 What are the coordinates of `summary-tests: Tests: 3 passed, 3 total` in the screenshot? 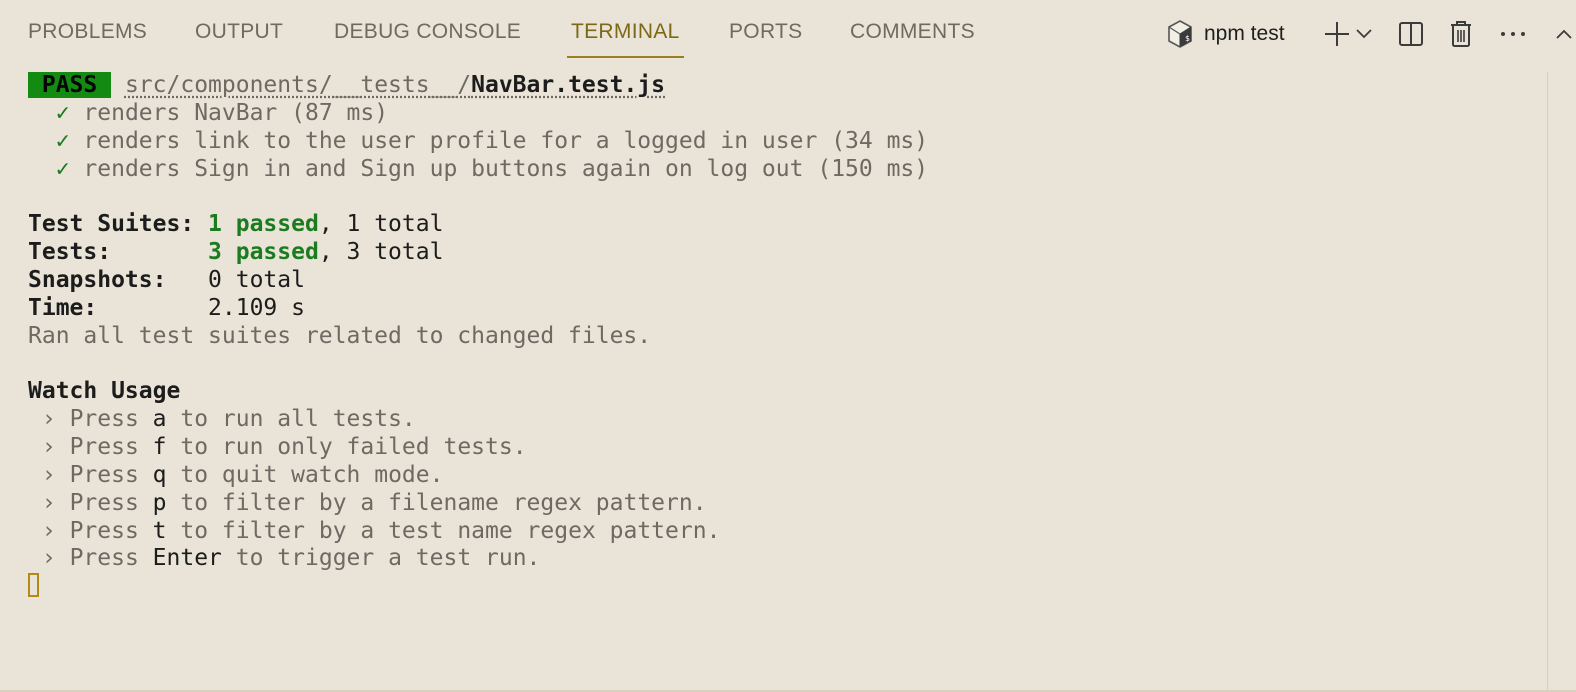 It's located at (787, 253).